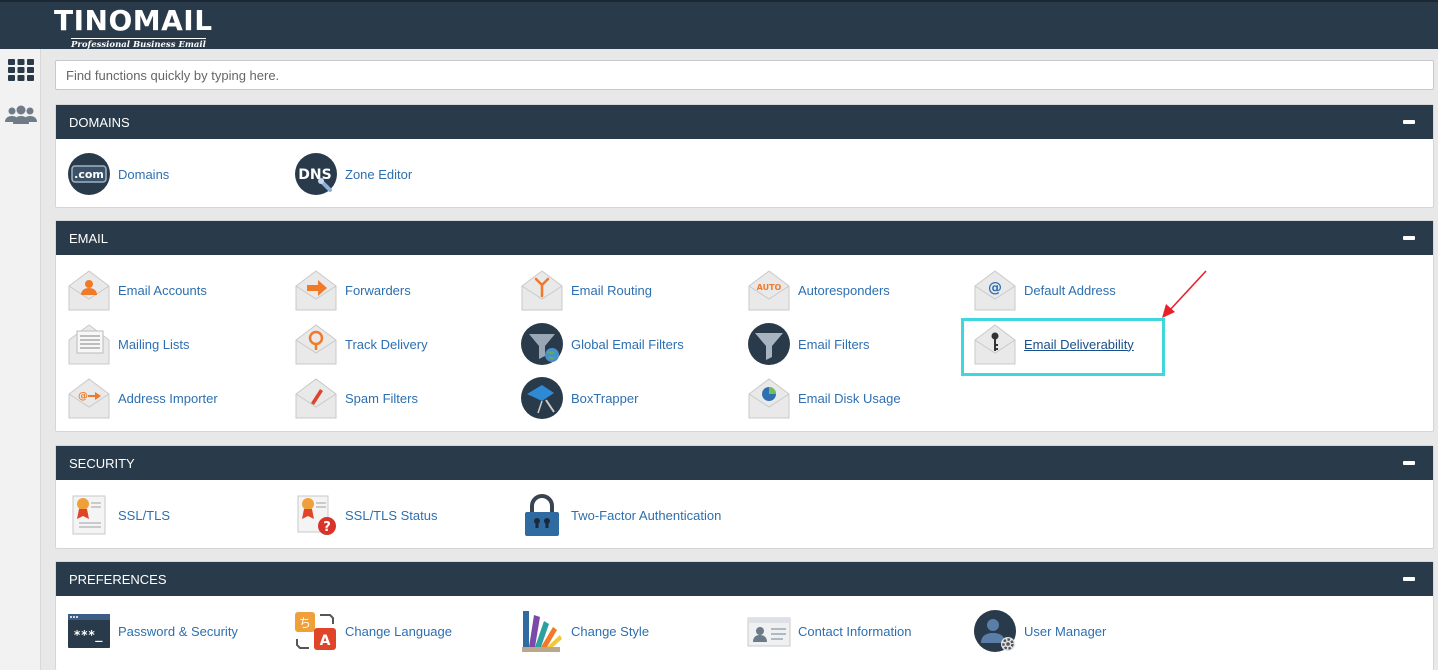 The height and width of the screenshot is (670, 1438). Describe the element at coordinates (316, 631) in the screenshot. I see `language-icon: ちA` at that location.